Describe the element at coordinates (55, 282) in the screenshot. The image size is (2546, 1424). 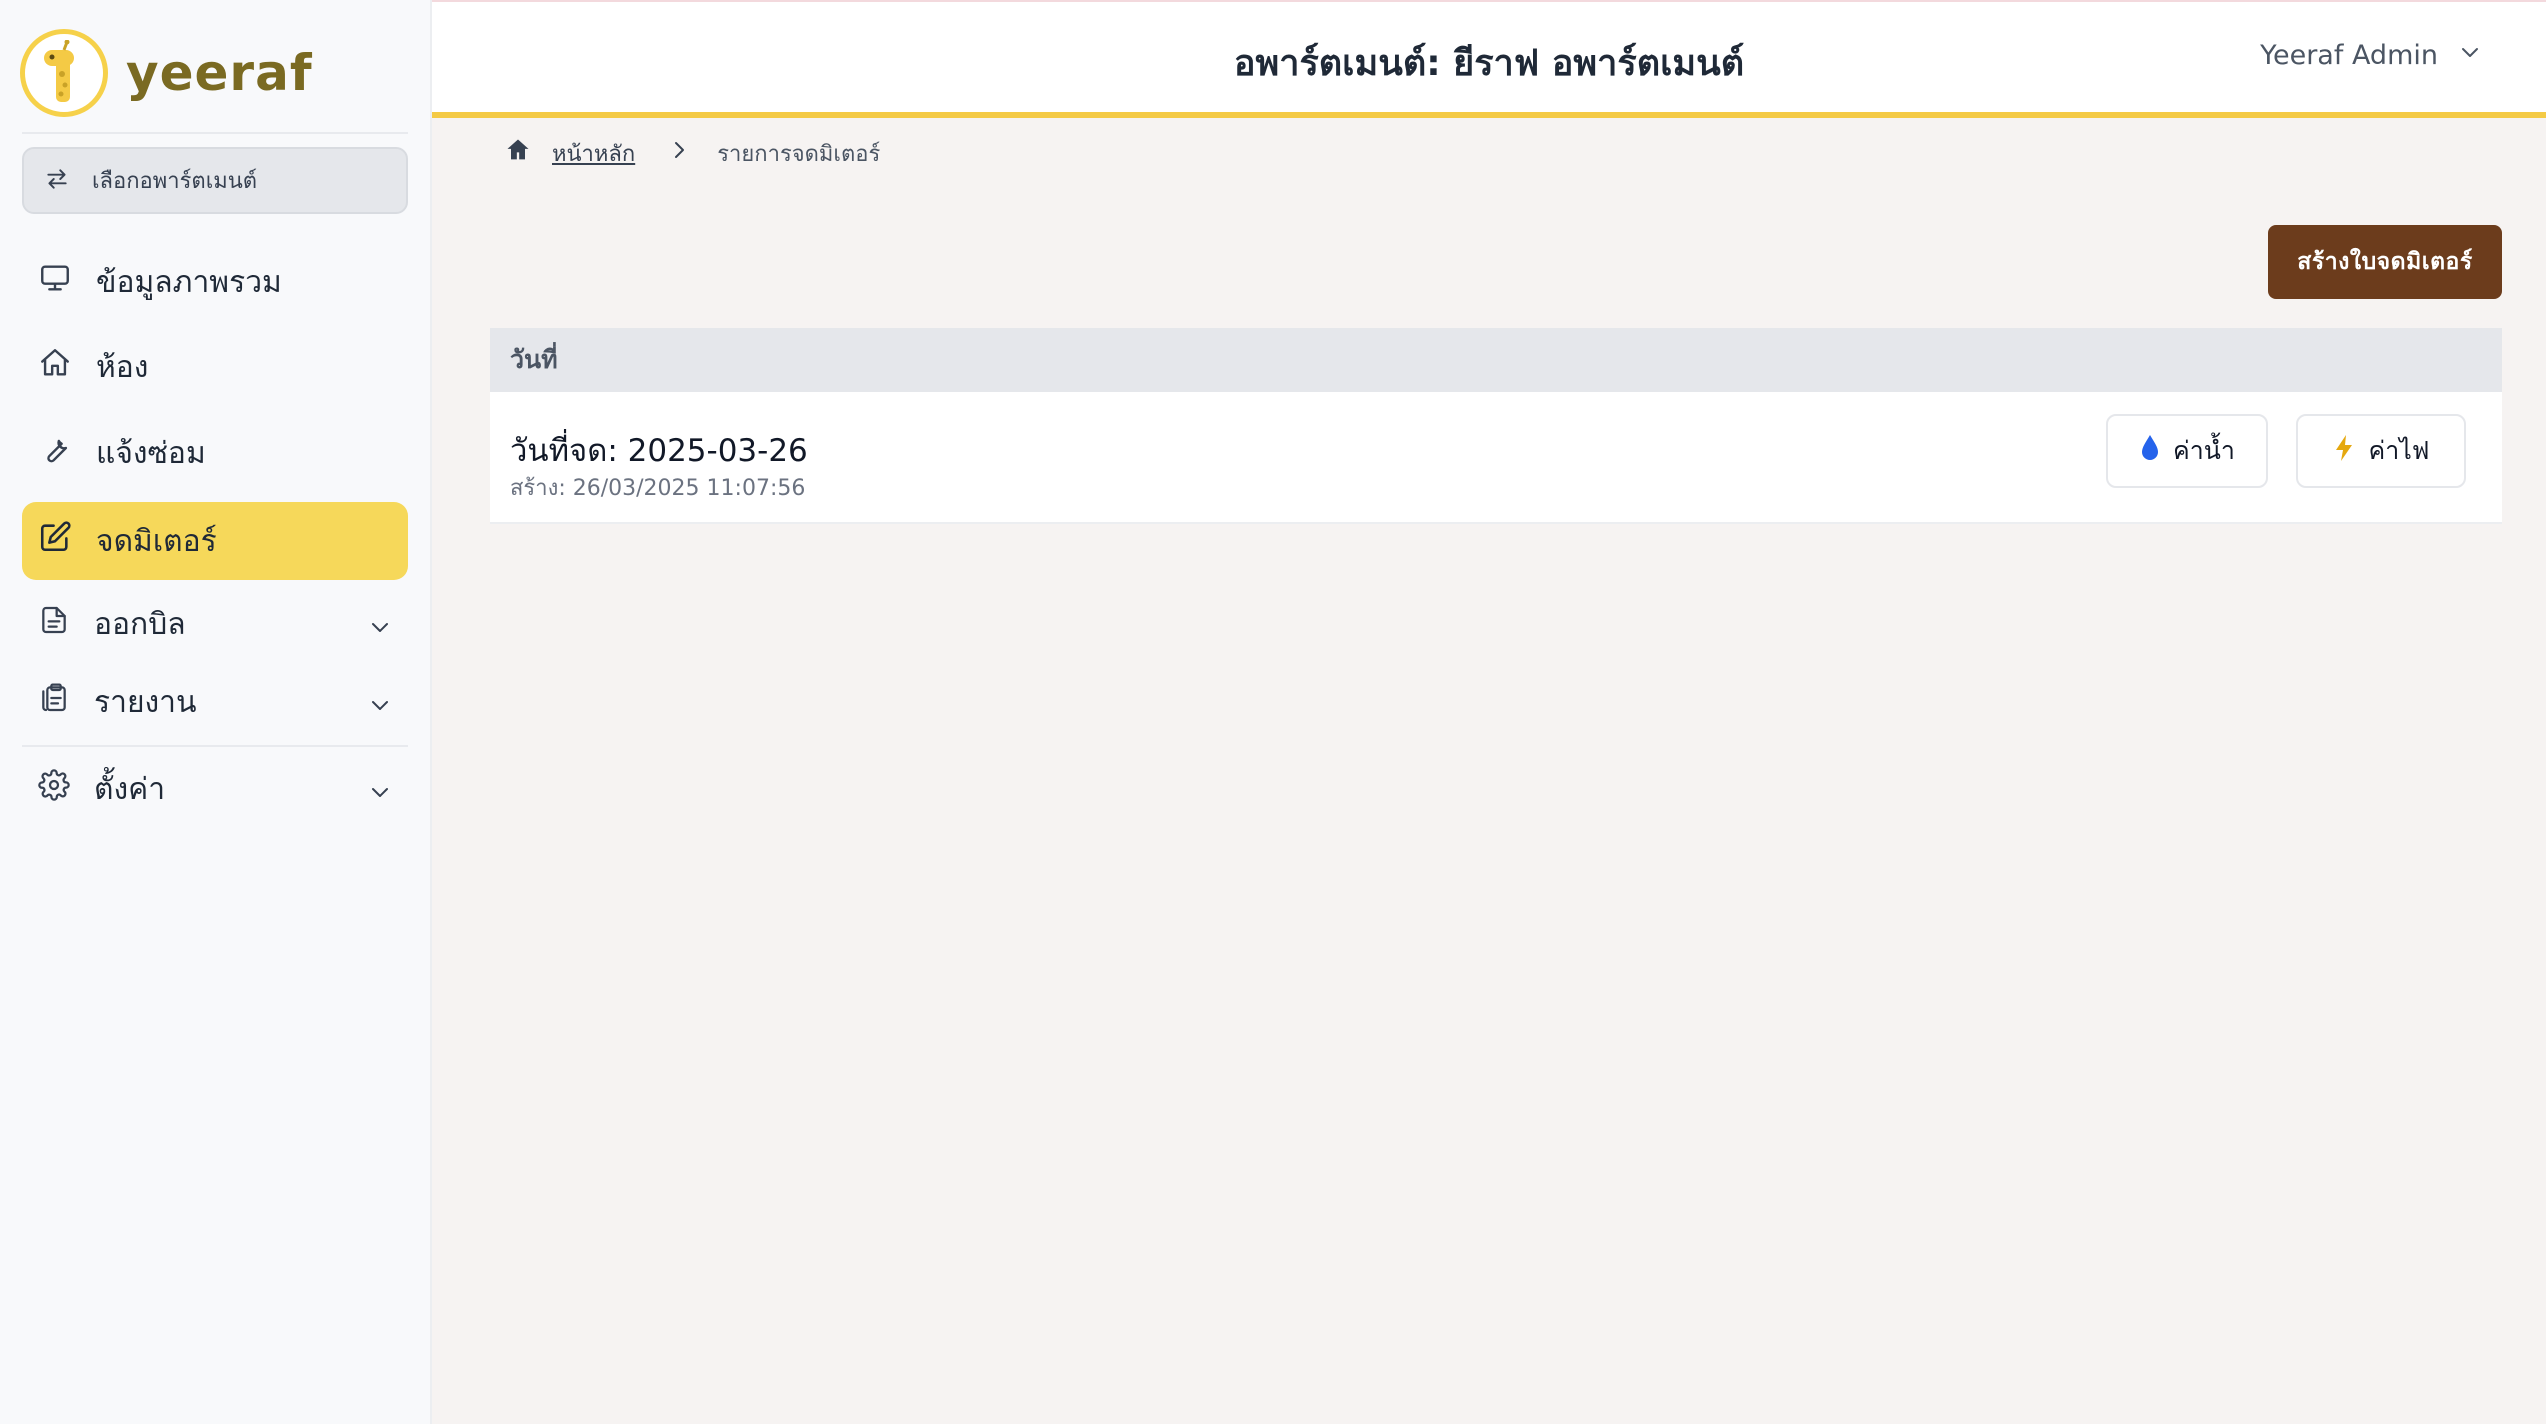
I see `monitor-icon` at that location.